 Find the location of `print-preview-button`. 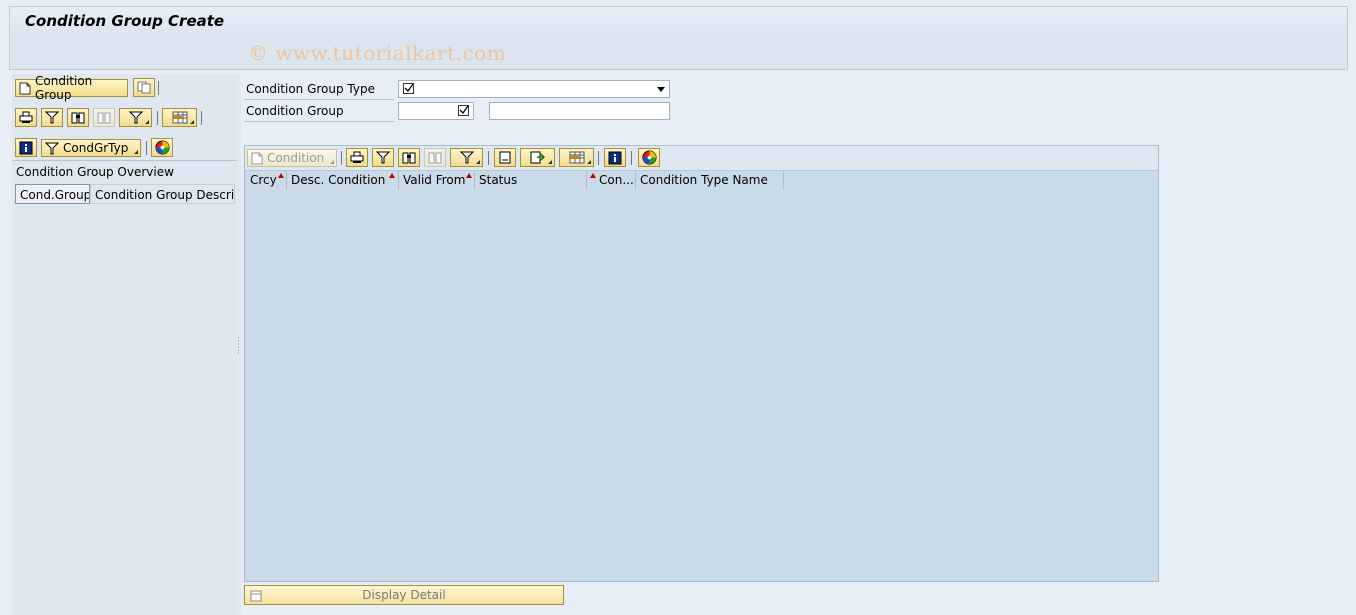

print-preview-button is located at coordinates (505, 157).